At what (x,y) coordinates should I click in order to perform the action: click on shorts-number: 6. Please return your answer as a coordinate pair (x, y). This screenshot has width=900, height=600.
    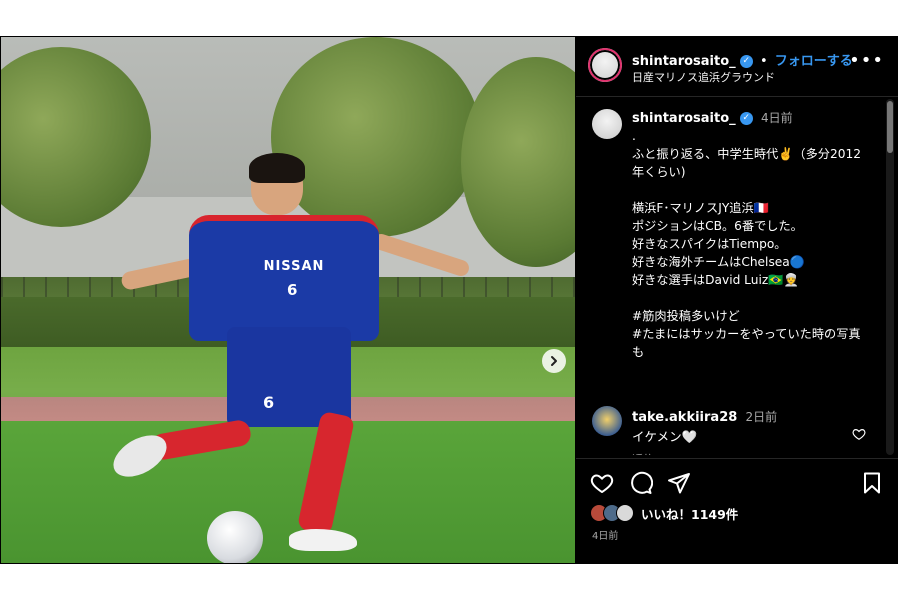
    Looking at the image, I should click on (269, 402).